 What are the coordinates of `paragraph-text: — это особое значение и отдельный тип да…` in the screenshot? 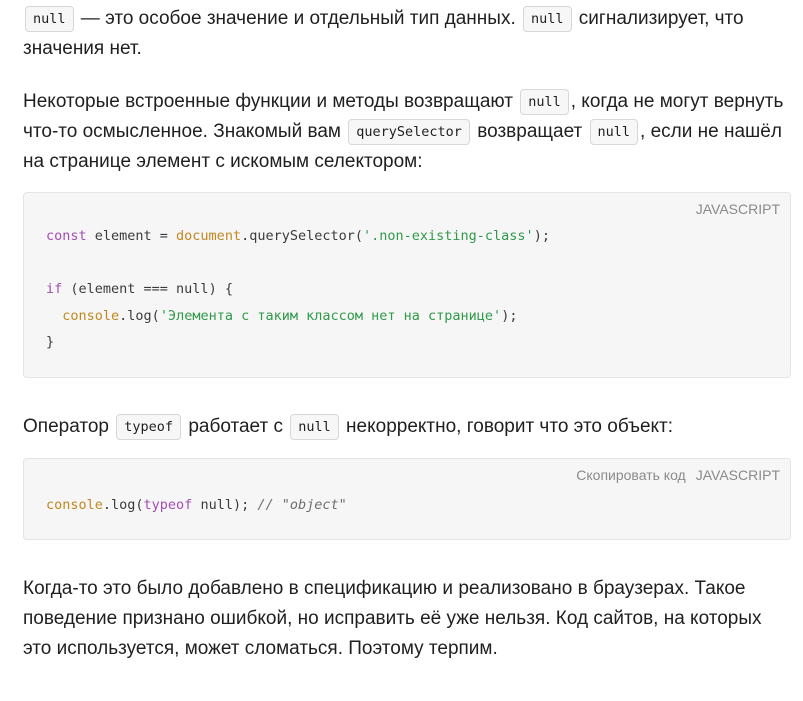 It's located at (298, 18).